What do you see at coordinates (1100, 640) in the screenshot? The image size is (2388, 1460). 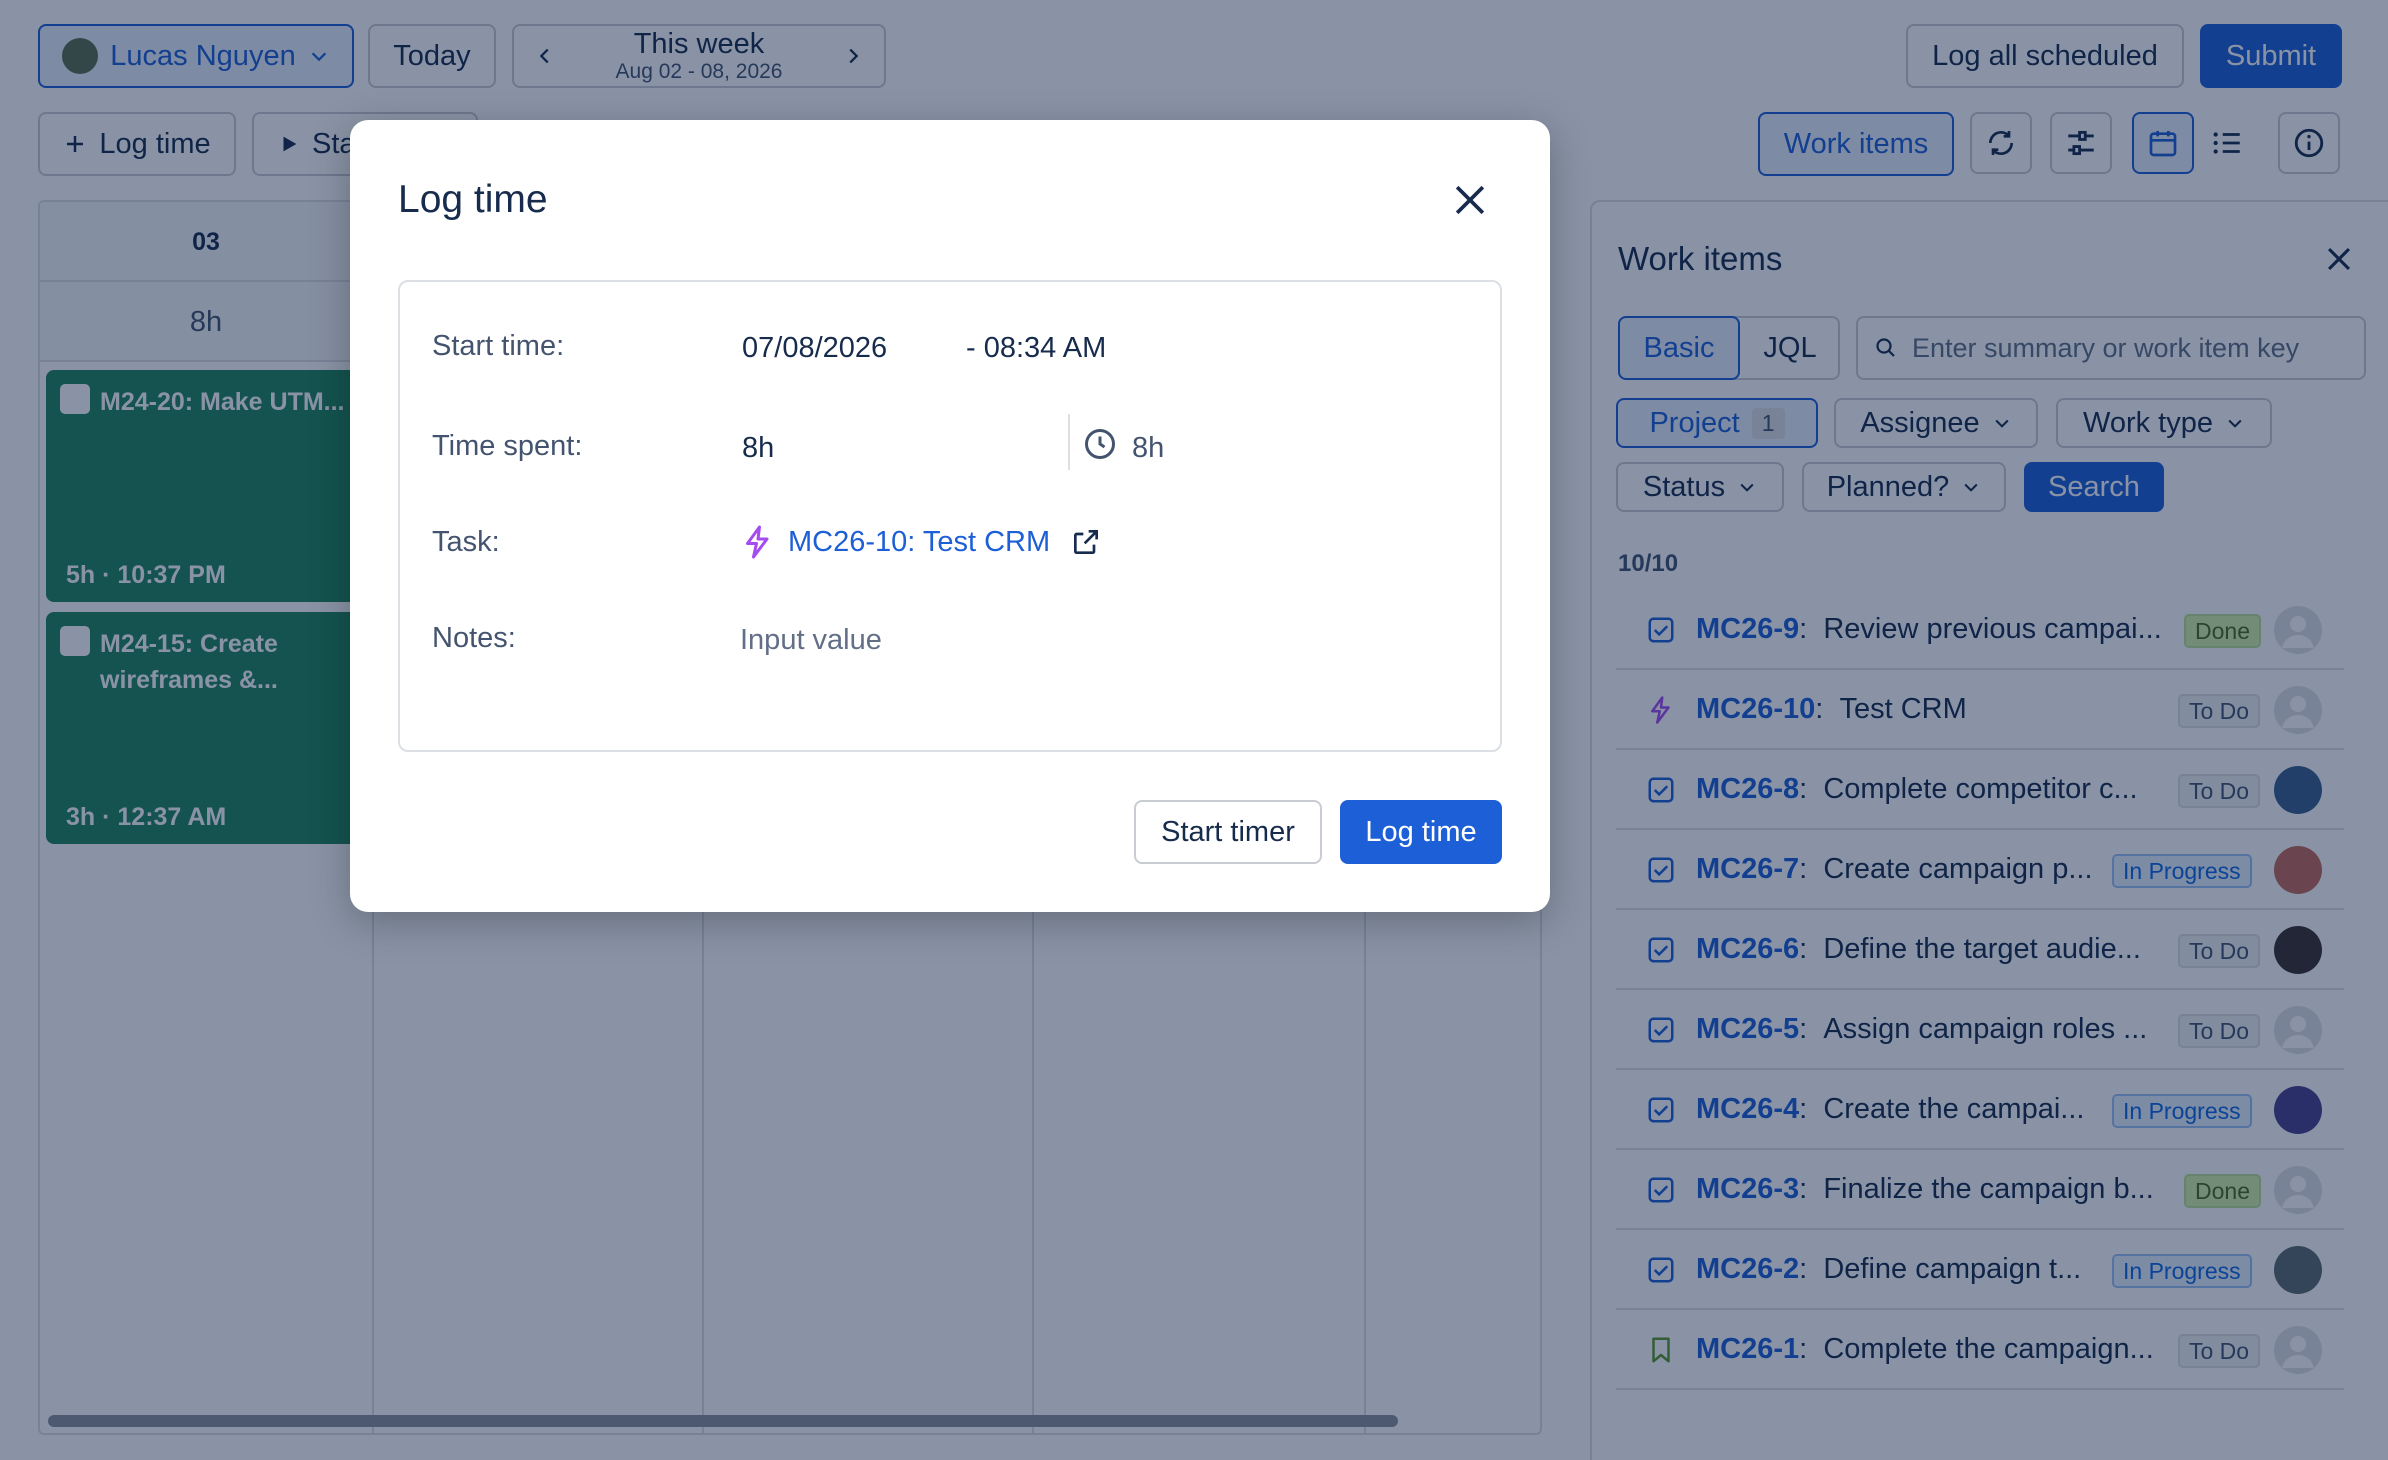 I see `notes-input: Input value` at bounding box center [1100, 640].